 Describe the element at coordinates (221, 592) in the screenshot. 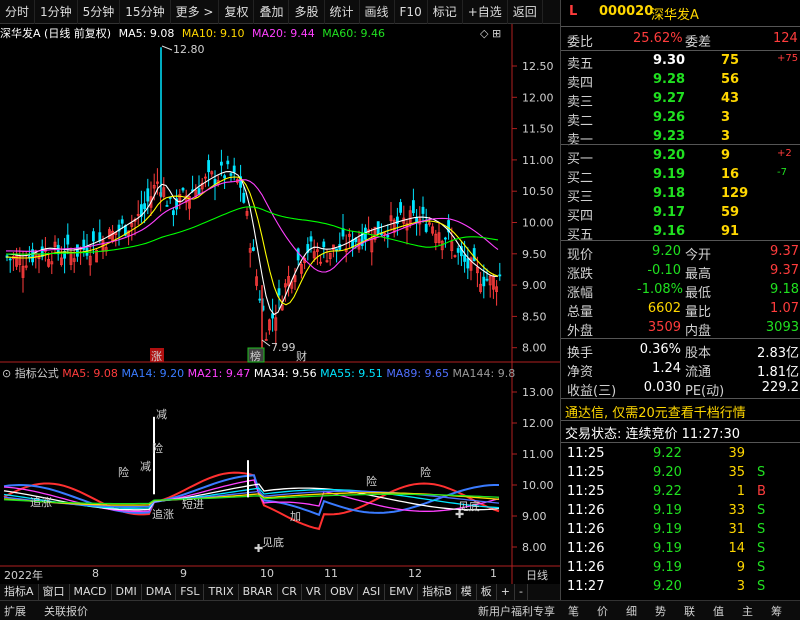

I see `indicator-tab: TRIX` at that location.